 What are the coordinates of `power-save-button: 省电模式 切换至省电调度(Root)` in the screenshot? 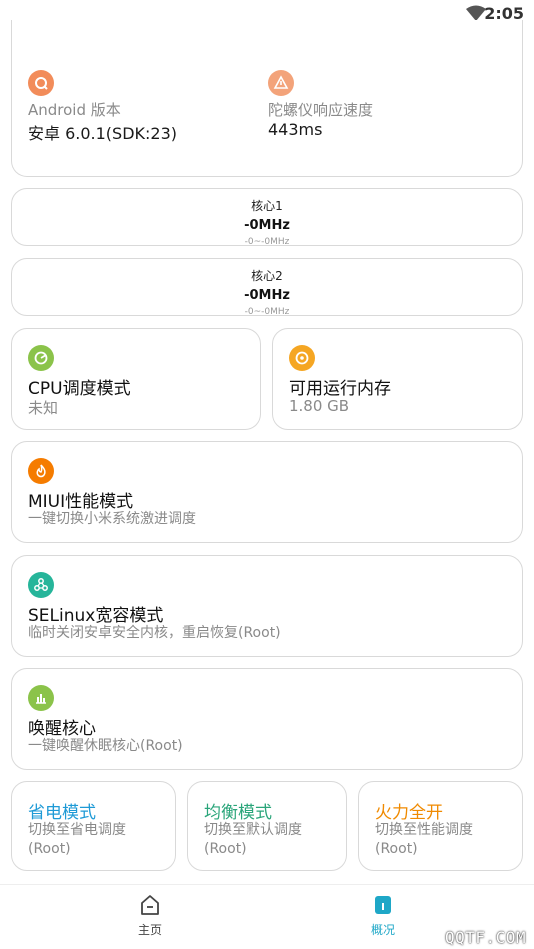 It's located at (93, 826).